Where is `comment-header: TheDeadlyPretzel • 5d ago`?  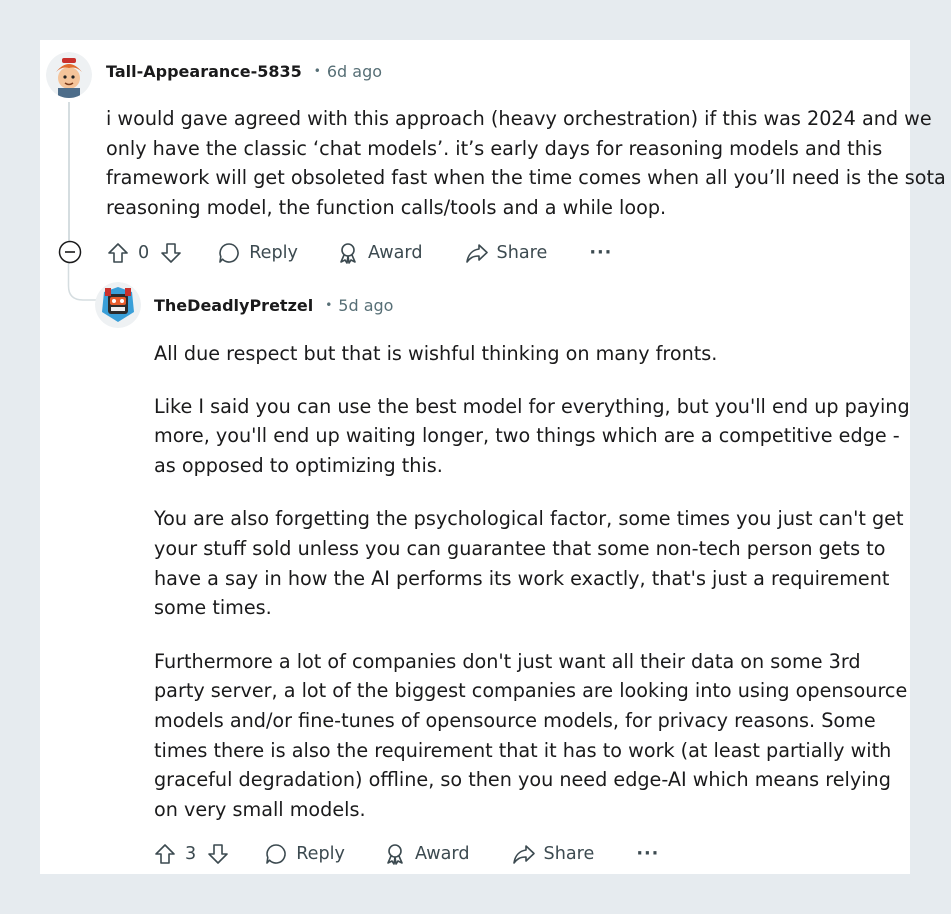 comment-header: TheDeadlyPretzel • 5d ago is located at coordinates (273, 305).